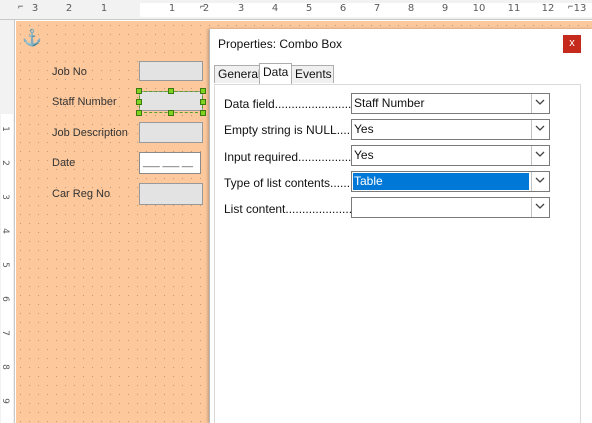 This screenshot has width=592, height=423. What do you see at coordinates (90, 133) in the screenshot?
I see `job-description-label: Job Description` at bounding box center [90, 133].